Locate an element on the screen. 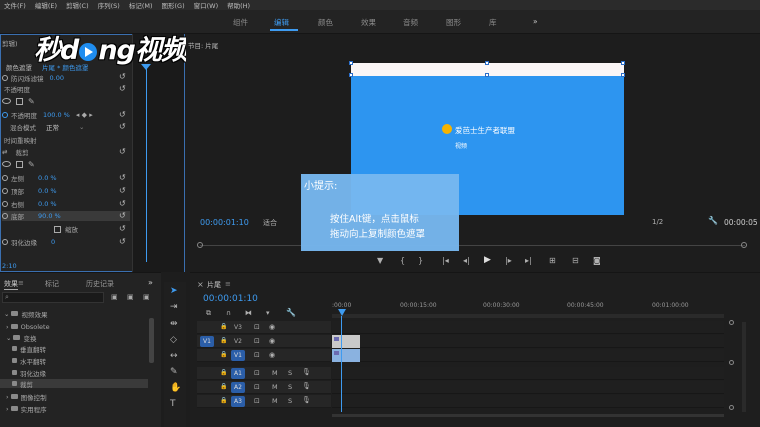 Image resolution: width=760 pixels, height=427 pixels. play-button: ▶ is located at coordinates (487, 260).